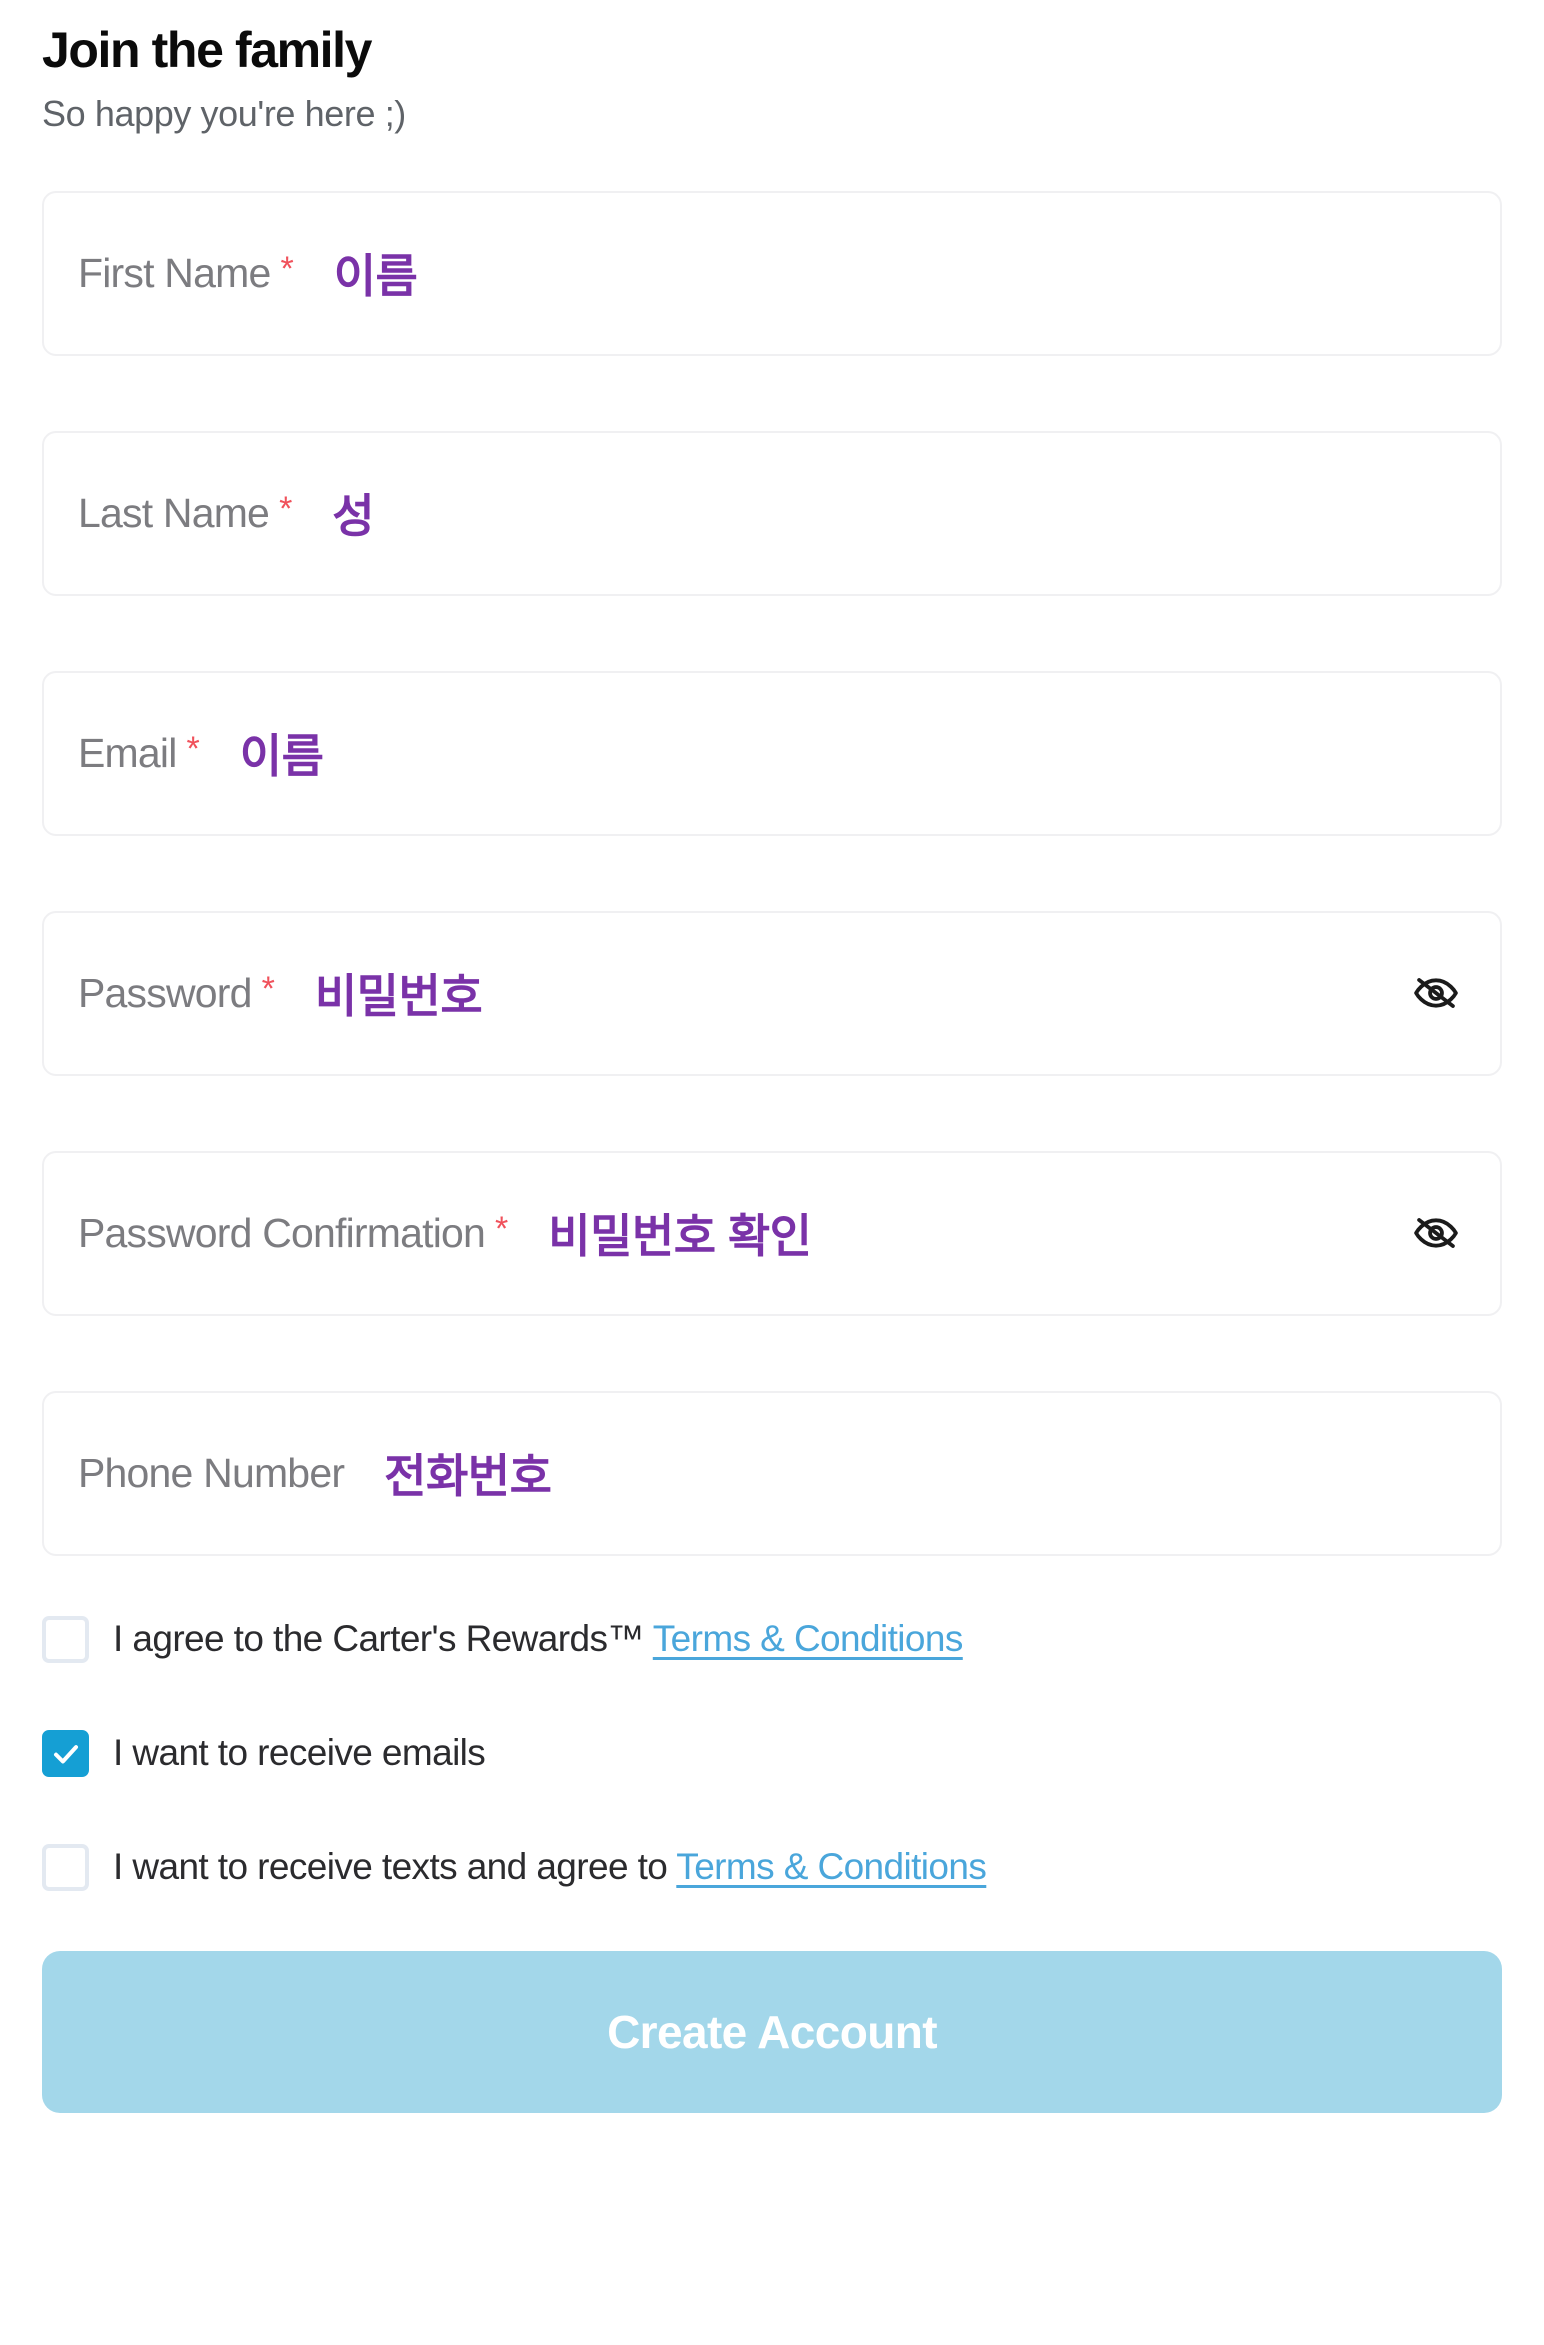  I want to click on checkbox-receive-texts, so click(65, 1868).